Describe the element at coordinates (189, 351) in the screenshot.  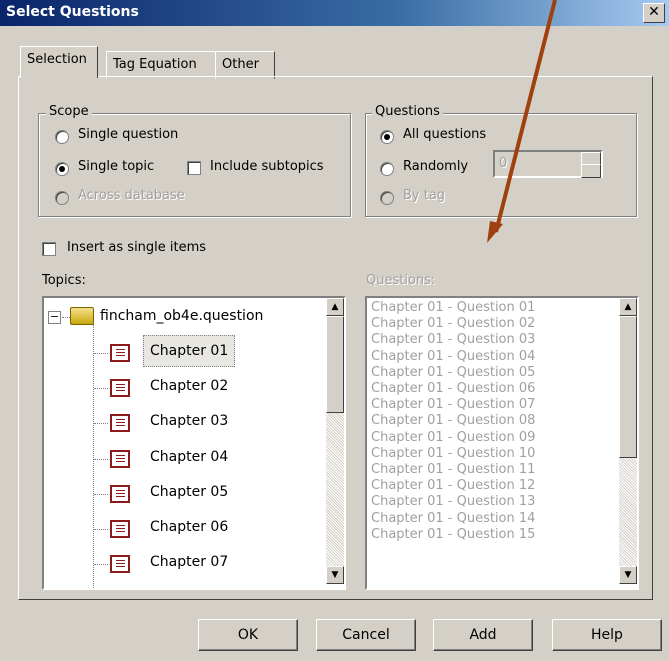
I see `tree-item-label: Chapter 01` at that location.